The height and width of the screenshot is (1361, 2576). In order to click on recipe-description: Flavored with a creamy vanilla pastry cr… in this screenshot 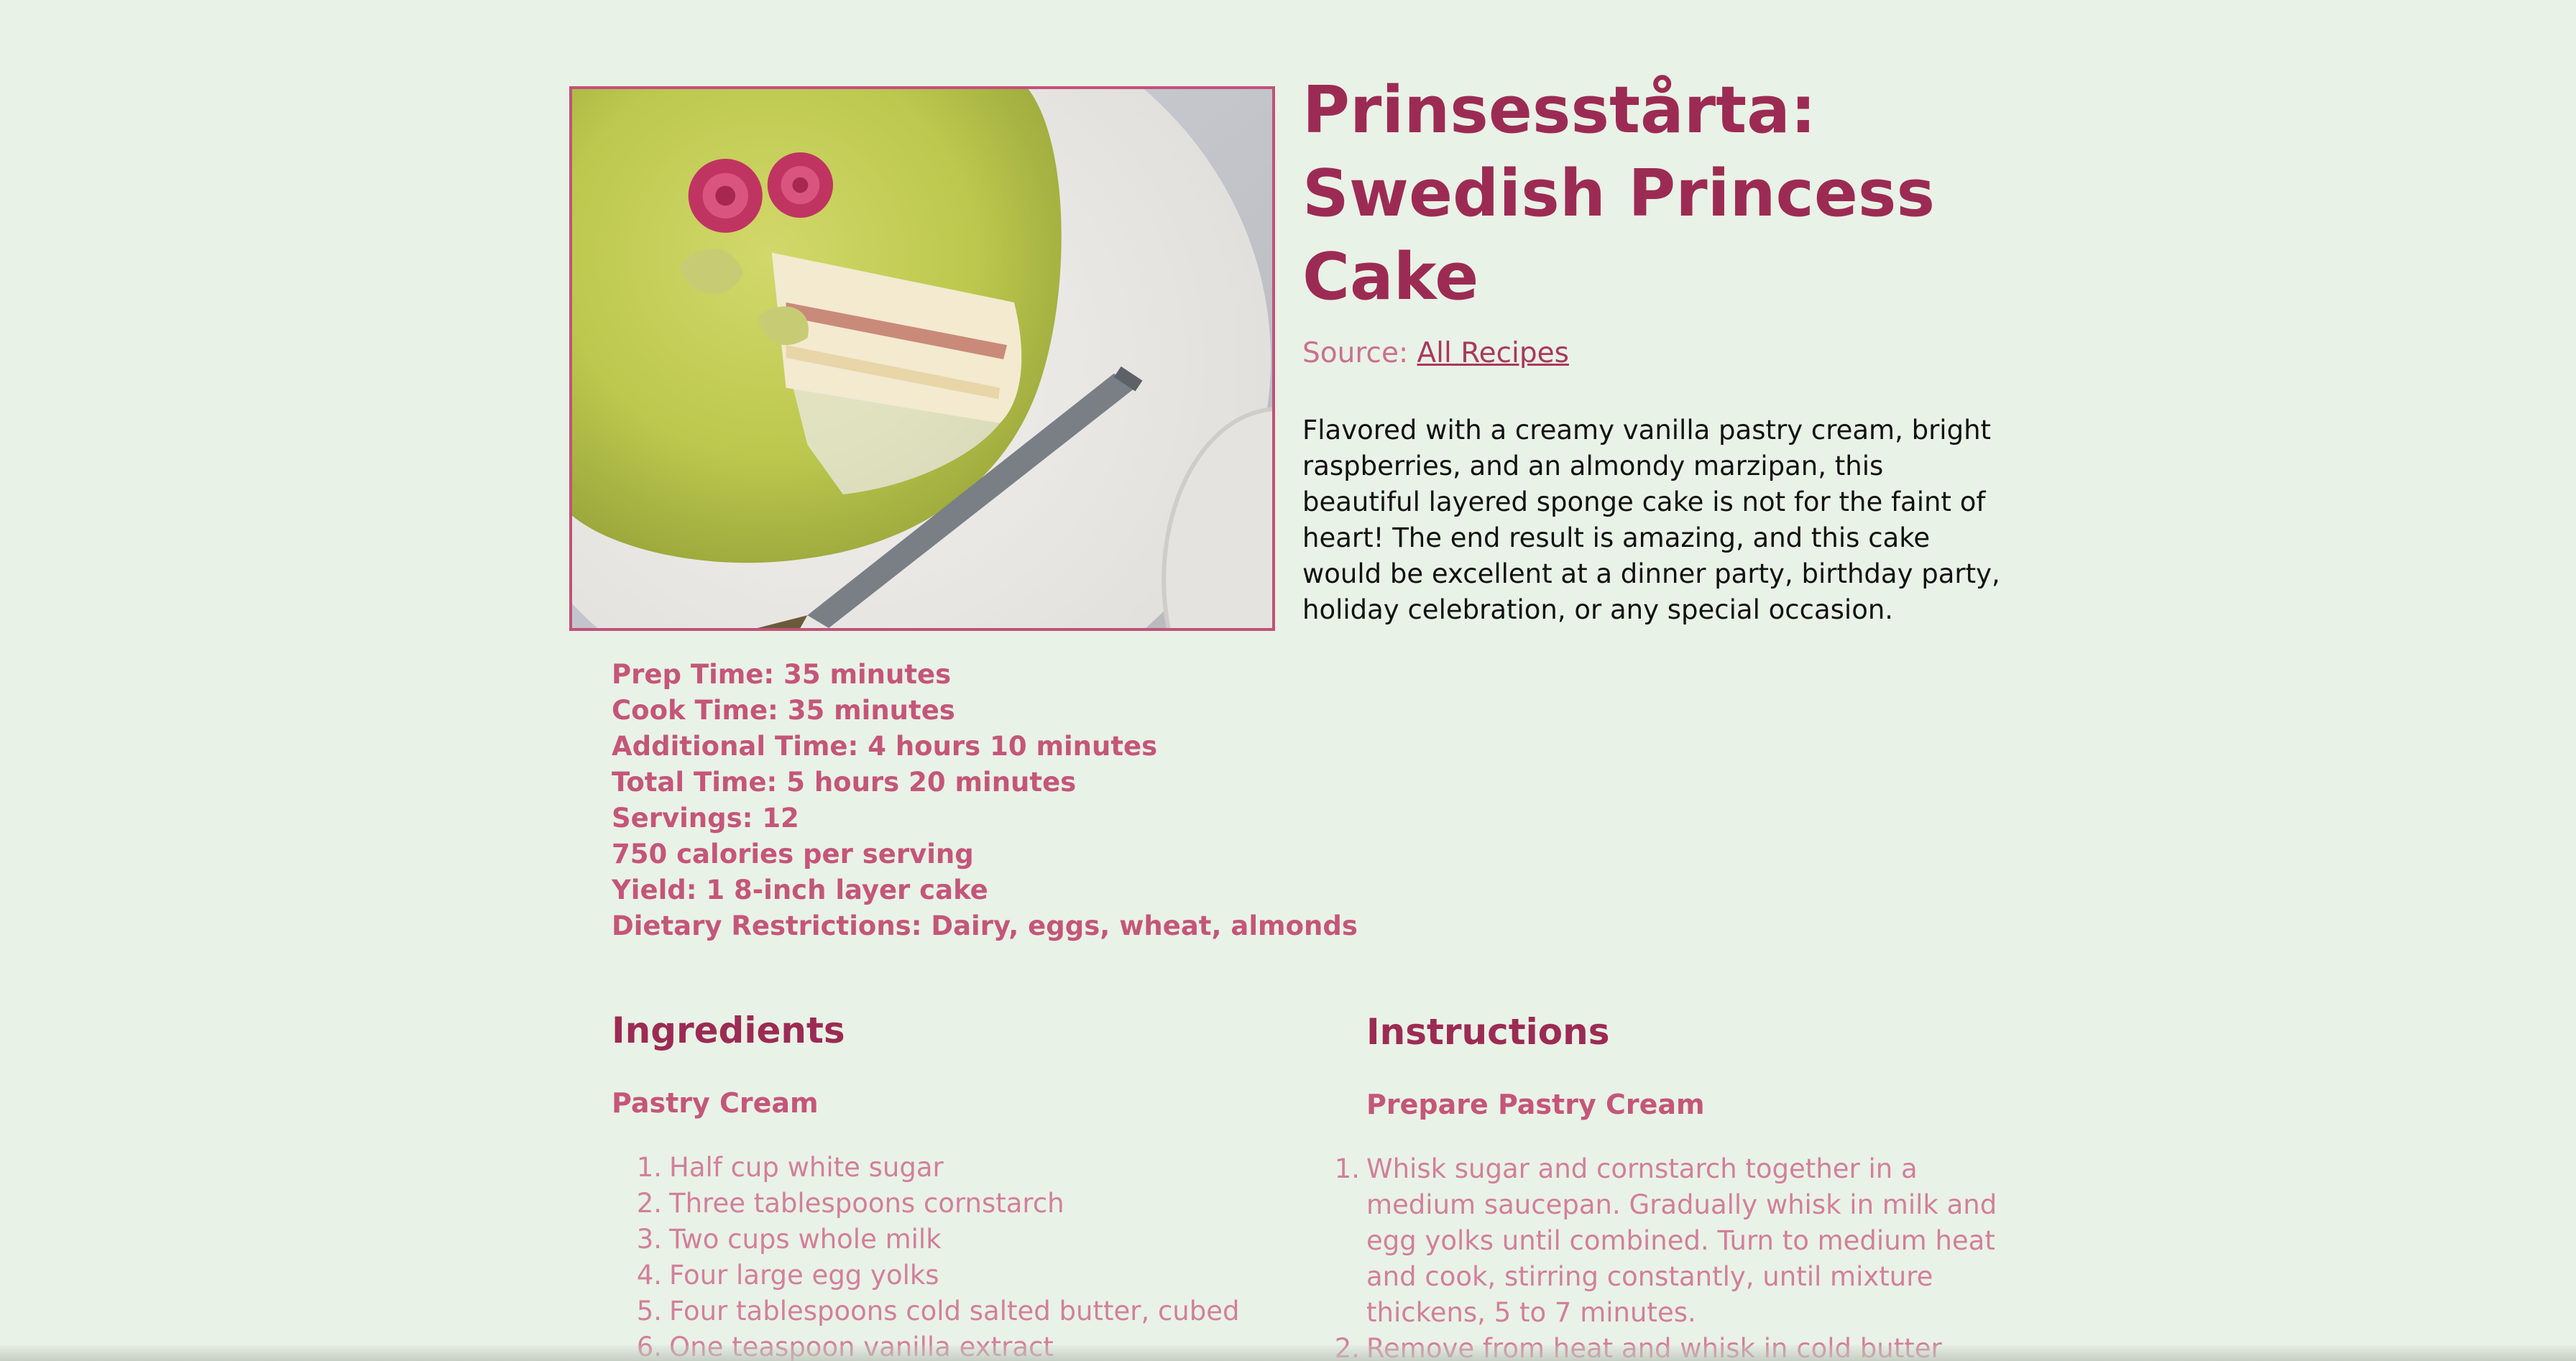, I will do `click(1651, 520)`.